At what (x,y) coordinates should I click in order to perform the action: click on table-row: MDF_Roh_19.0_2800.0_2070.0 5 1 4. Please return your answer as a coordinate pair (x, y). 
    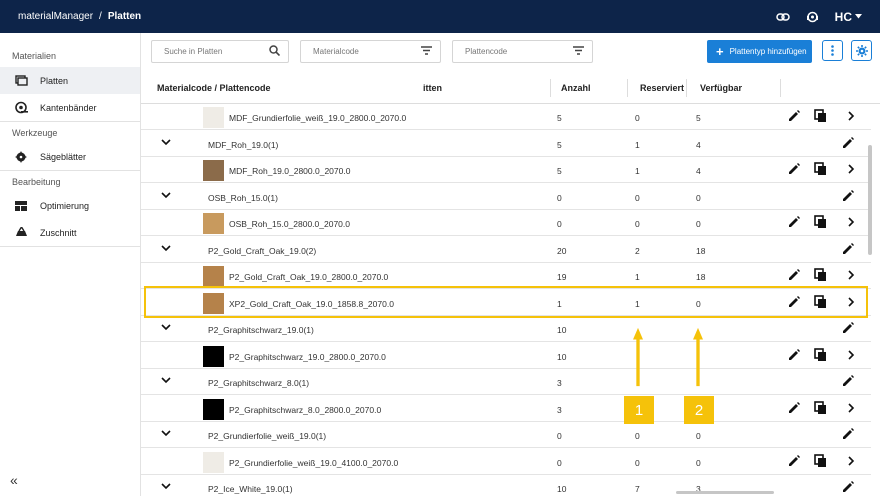
    Looking at the image, I should click on (506, 170).